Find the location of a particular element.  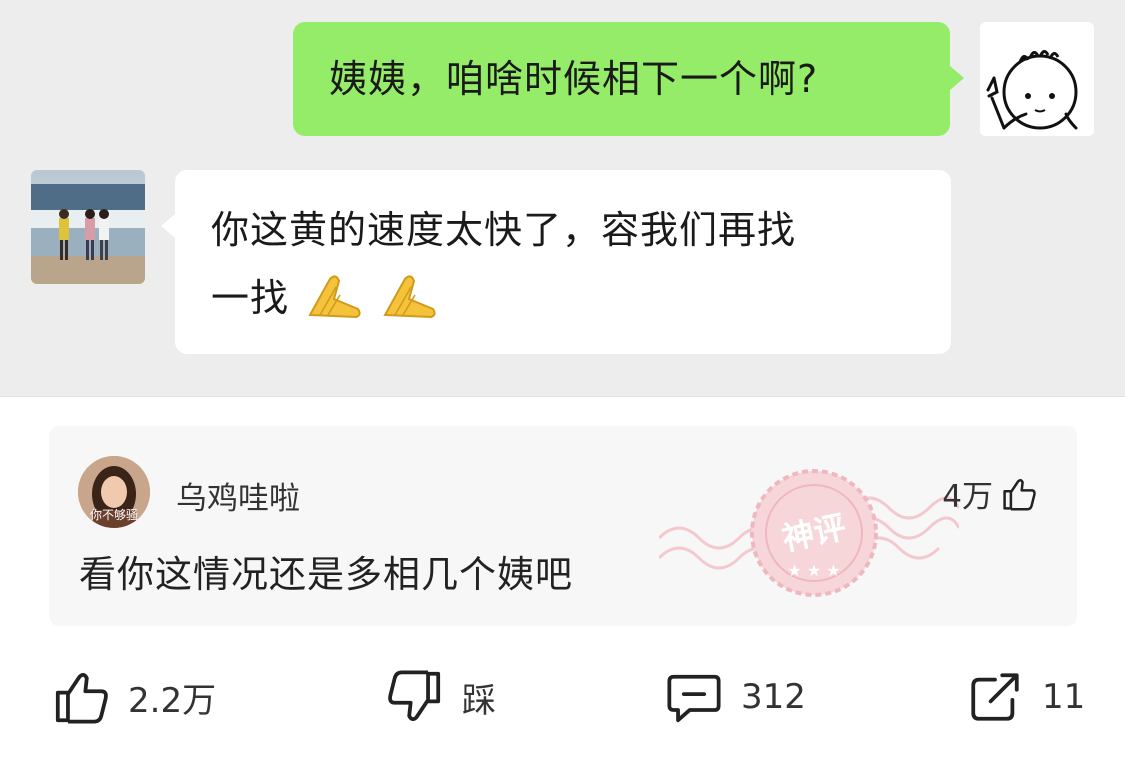

message-text: 姨姨，咱啥时候相下一个啊? is located at coordinates (574, 79).